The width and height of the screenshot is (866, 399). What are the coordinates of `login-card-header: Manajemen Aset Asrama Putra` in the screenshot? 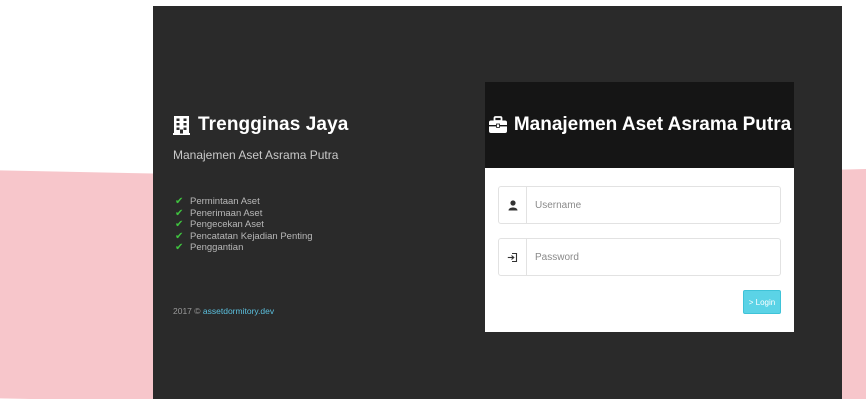 It's located at (639, 125).